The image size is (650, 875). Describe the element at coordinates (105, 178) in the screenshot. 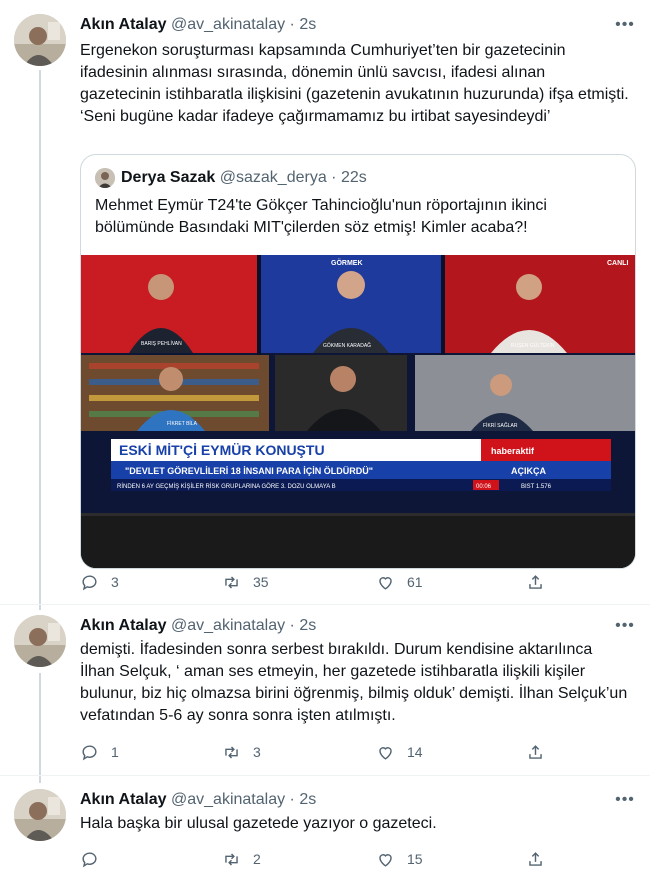

I see `quoted-avatar` at that location.